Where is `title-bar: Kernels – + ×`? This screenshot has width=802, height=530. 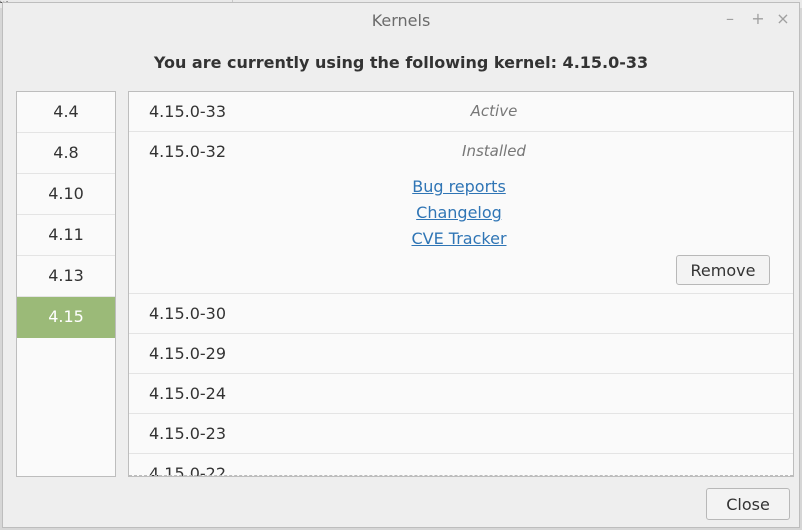 title-bar: Kernels – + × is located at coordinates (401, 20).